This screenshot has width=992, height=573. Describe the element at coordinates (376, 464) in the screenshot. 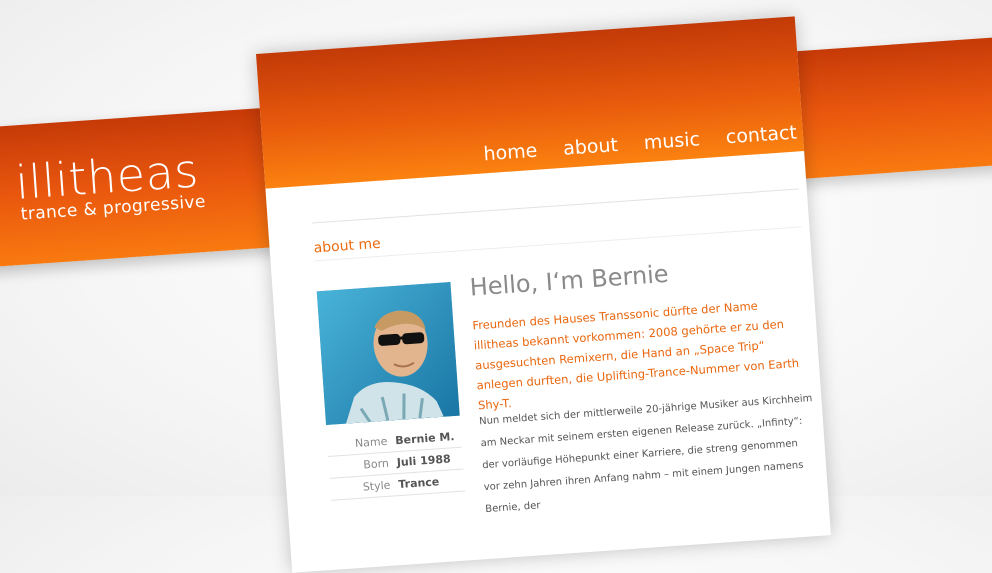

I see `profile-label: Born` at that location.